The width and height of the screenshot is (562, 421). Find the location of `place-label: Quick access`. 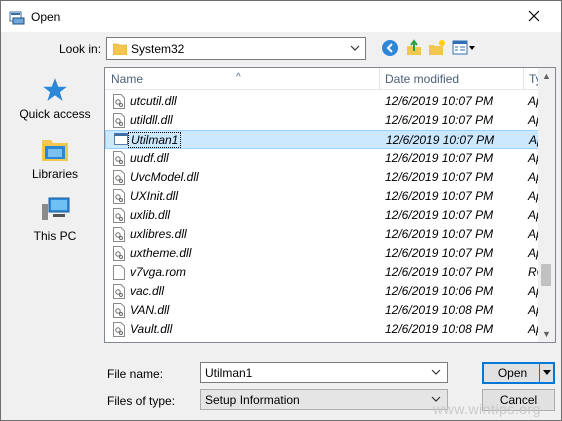

place-label: Quick access is located at coordinates (55, 114).